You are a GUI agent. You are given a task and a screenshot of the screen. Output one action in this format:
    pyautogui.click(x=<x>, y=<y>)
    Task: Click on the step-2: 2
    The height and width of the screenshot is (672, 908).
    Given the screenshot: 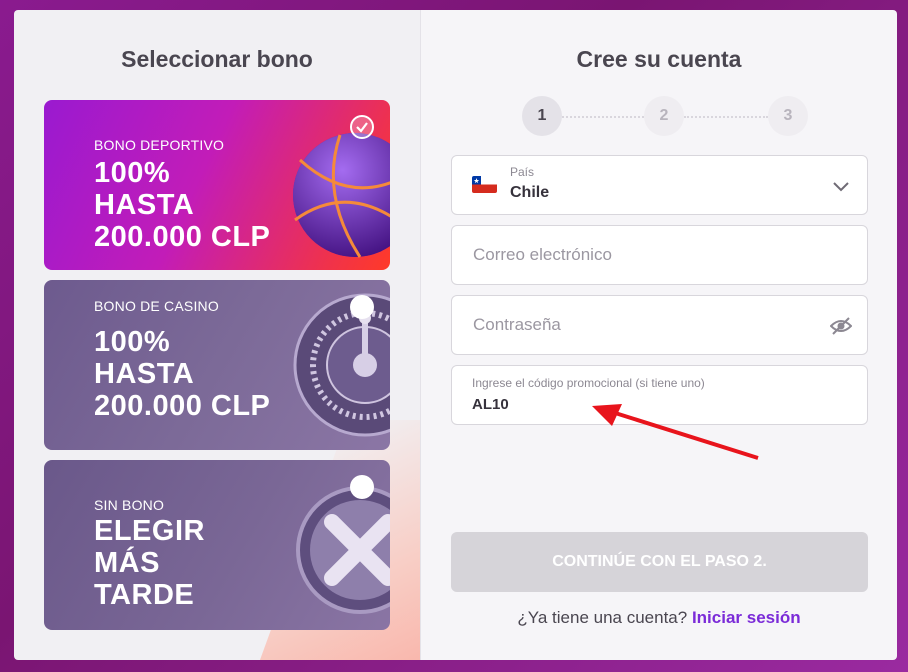 What is the action you would take?
    pyautogui.click(x=664, y=116)
    